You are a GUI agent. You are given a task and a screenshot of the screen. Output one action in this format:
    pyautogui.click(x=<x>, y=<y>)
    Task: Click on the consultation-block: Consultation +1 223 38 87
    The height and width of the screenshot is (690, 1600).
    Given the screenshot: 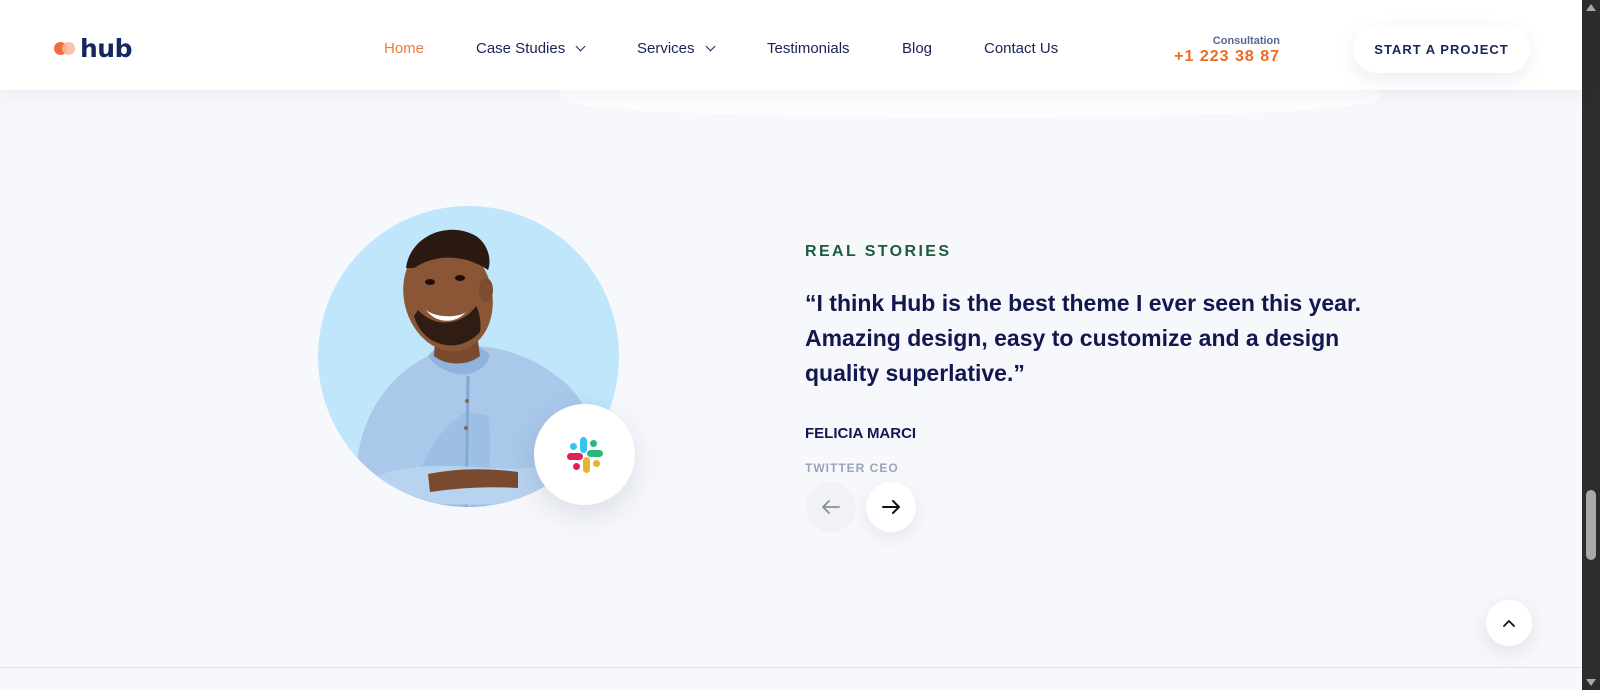 What is the action you would take?
    pyautogui.click(x=1227, y=50)
    